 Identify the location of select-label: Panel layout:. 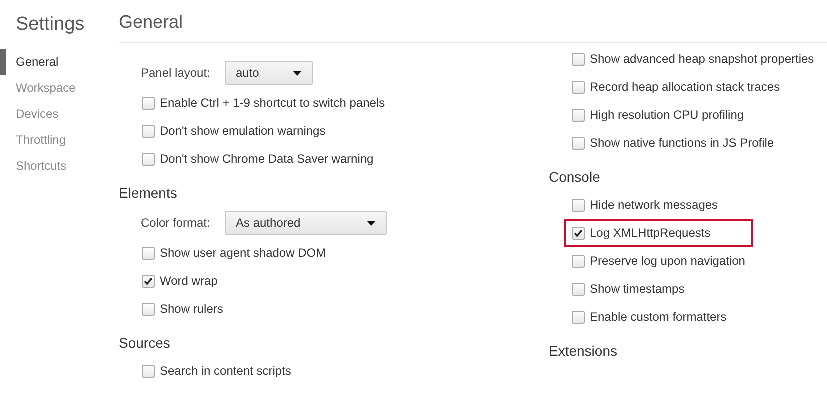
(176, 73).